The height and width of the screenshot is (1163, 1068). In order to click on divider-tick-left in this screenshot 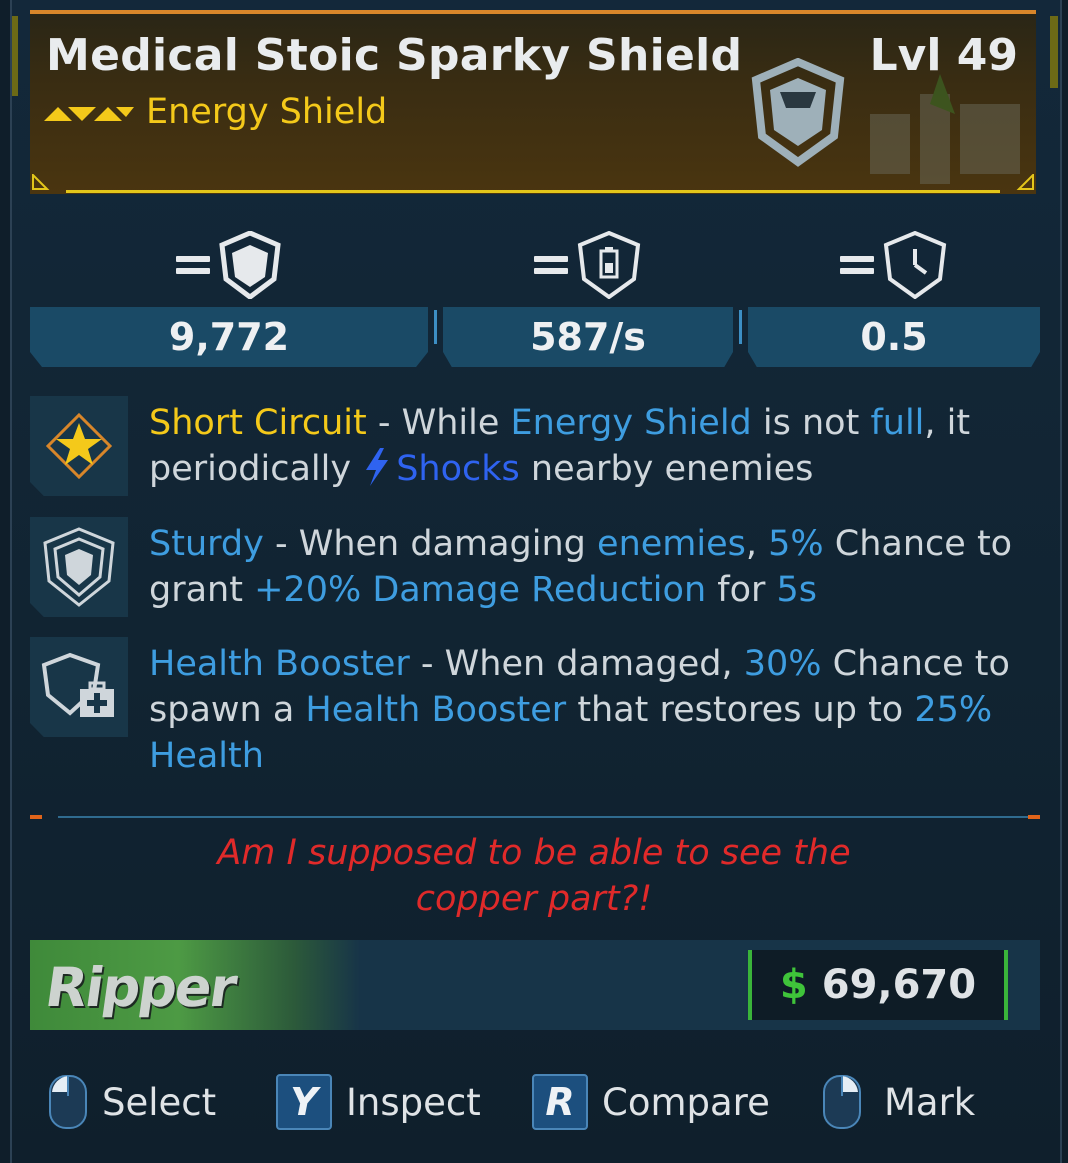, I will do `click(36, 817)`.